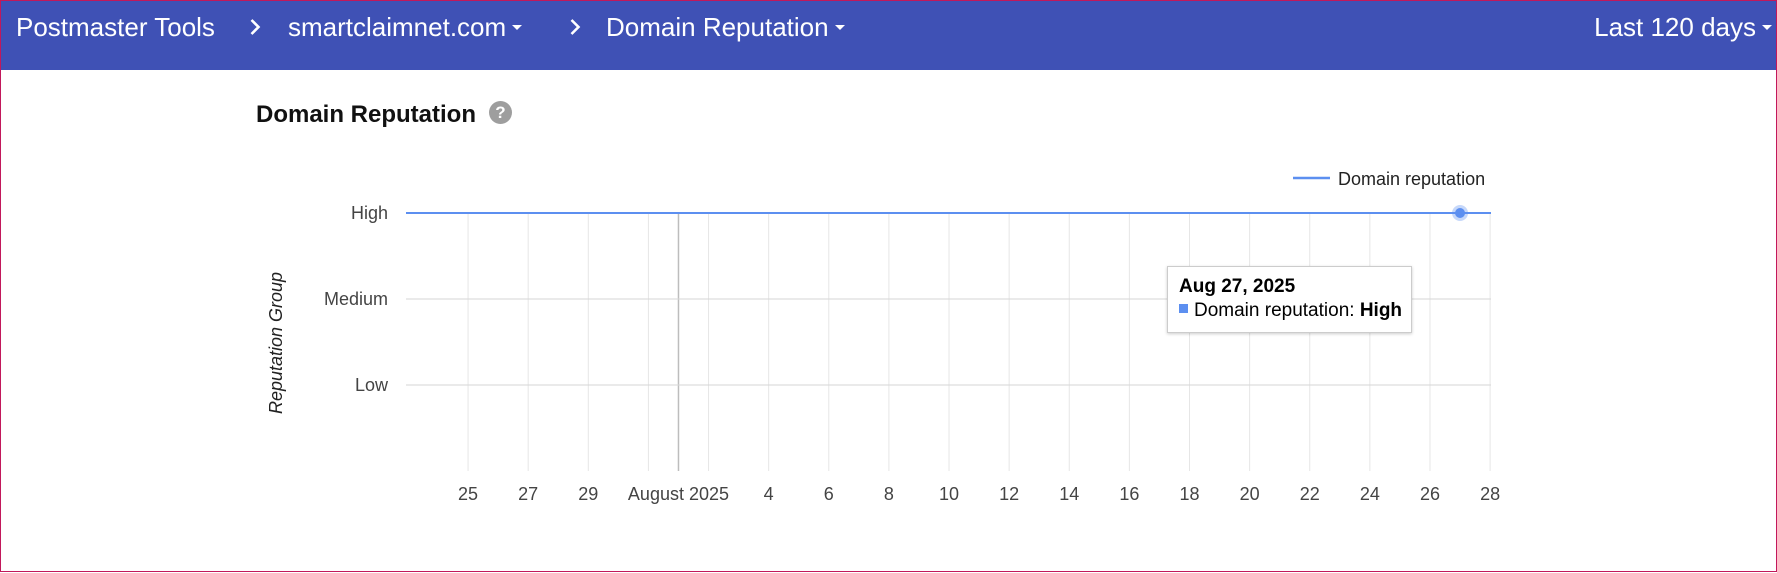 The width and height of the screenshot is (1777, 573). Describe the element at coordinates (528, 494) in the screenshot. I see `x-tick-label: 27` at that location.